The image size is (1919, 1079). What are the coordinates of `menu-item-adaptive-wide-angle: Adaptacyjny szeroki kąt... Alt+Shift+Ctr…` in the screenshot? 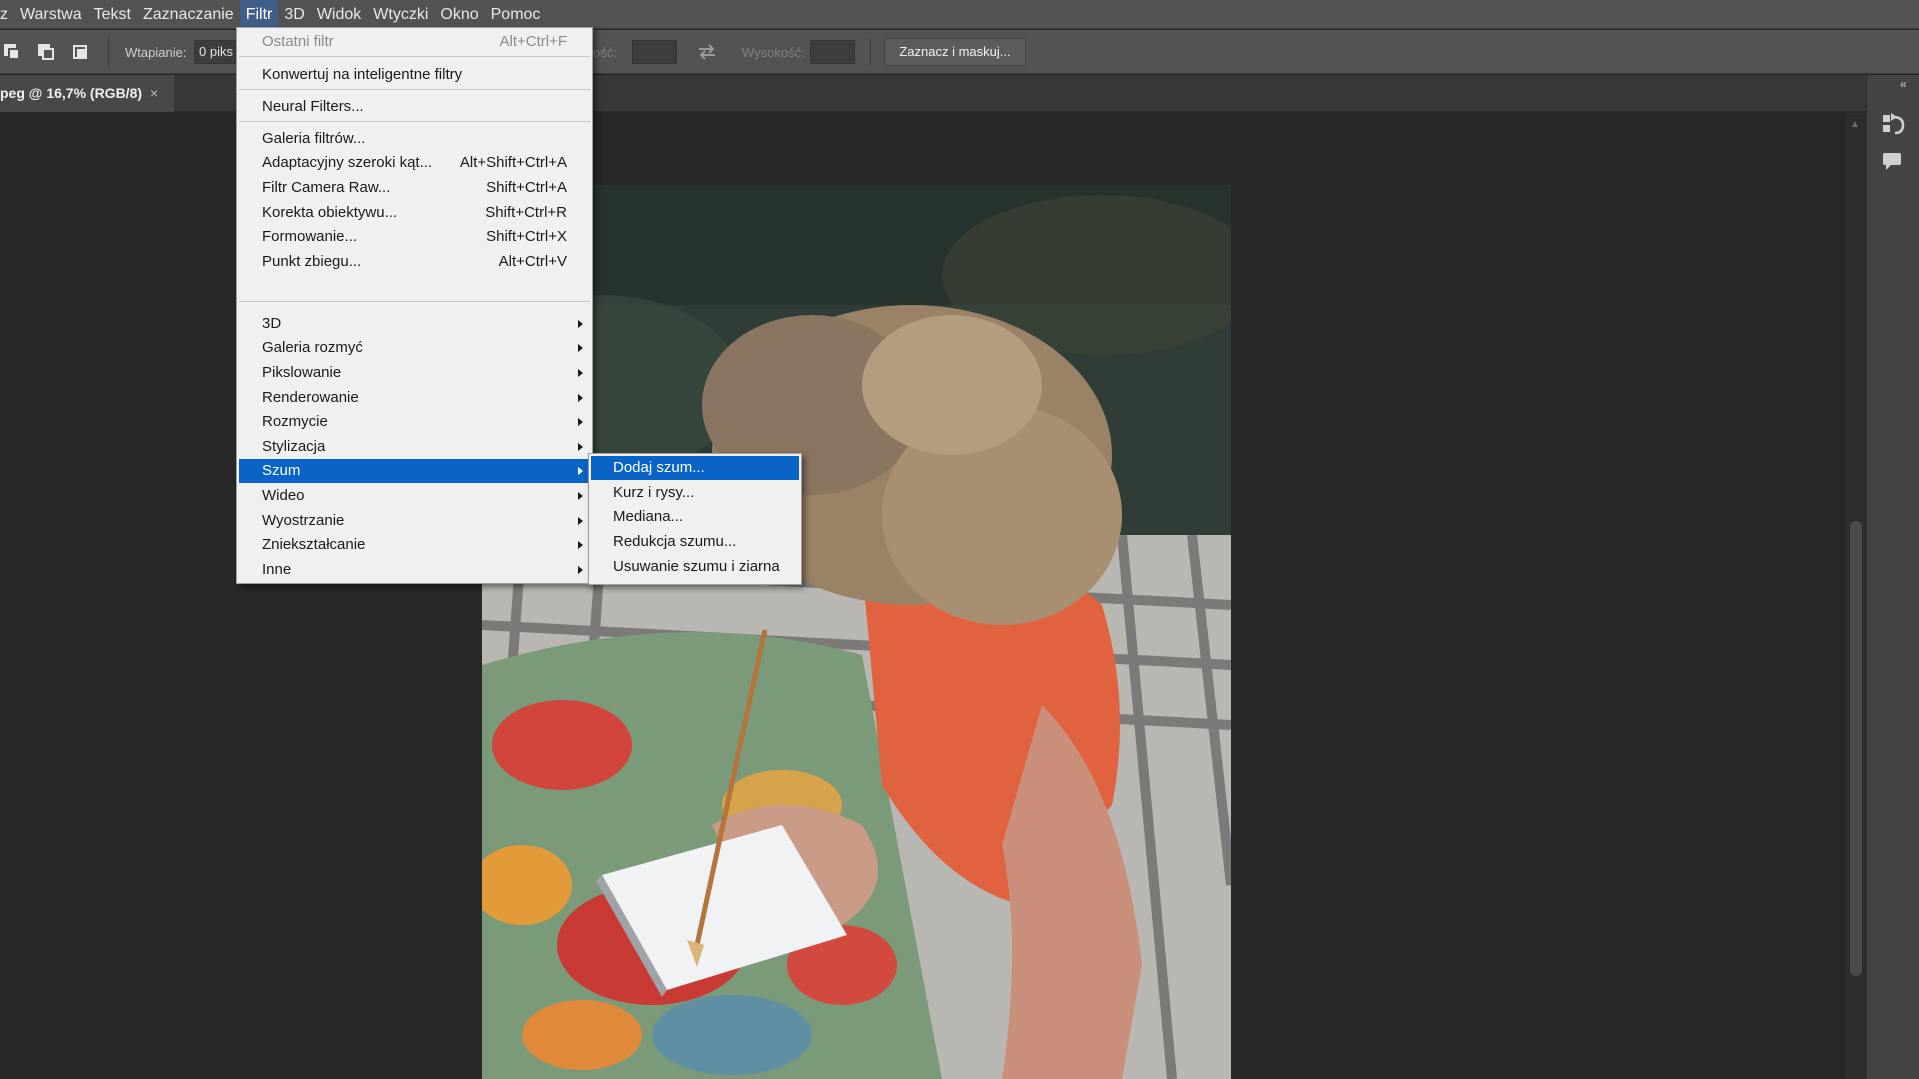 It's located at (414, 163).